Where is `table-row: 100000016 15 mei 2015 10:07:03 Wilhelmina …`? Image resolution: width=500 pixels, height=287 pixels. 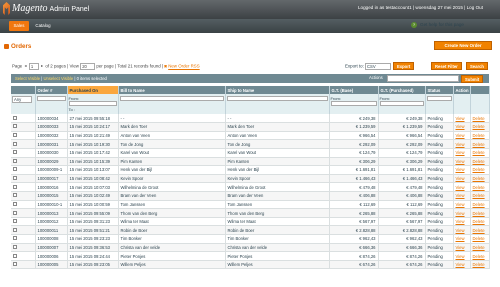 table-row: 100000016 15 mei 2015 10:07:03 Wilhelmina … is located at coordinates (250, 187).